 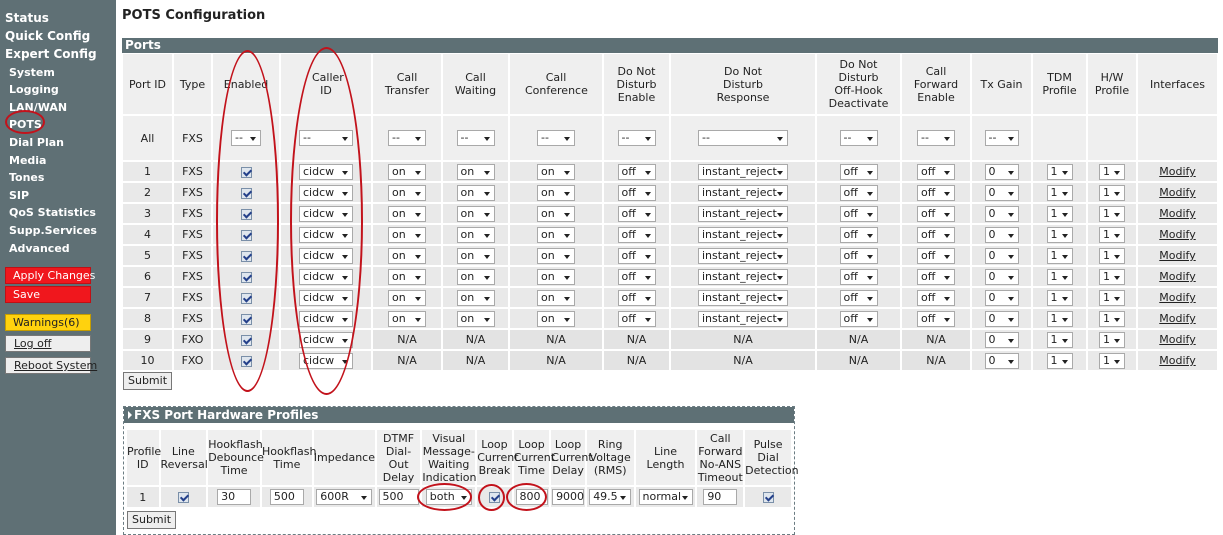 I want to click on hw-ring-voltage-select: 49.5, so click(x=610, y=497).